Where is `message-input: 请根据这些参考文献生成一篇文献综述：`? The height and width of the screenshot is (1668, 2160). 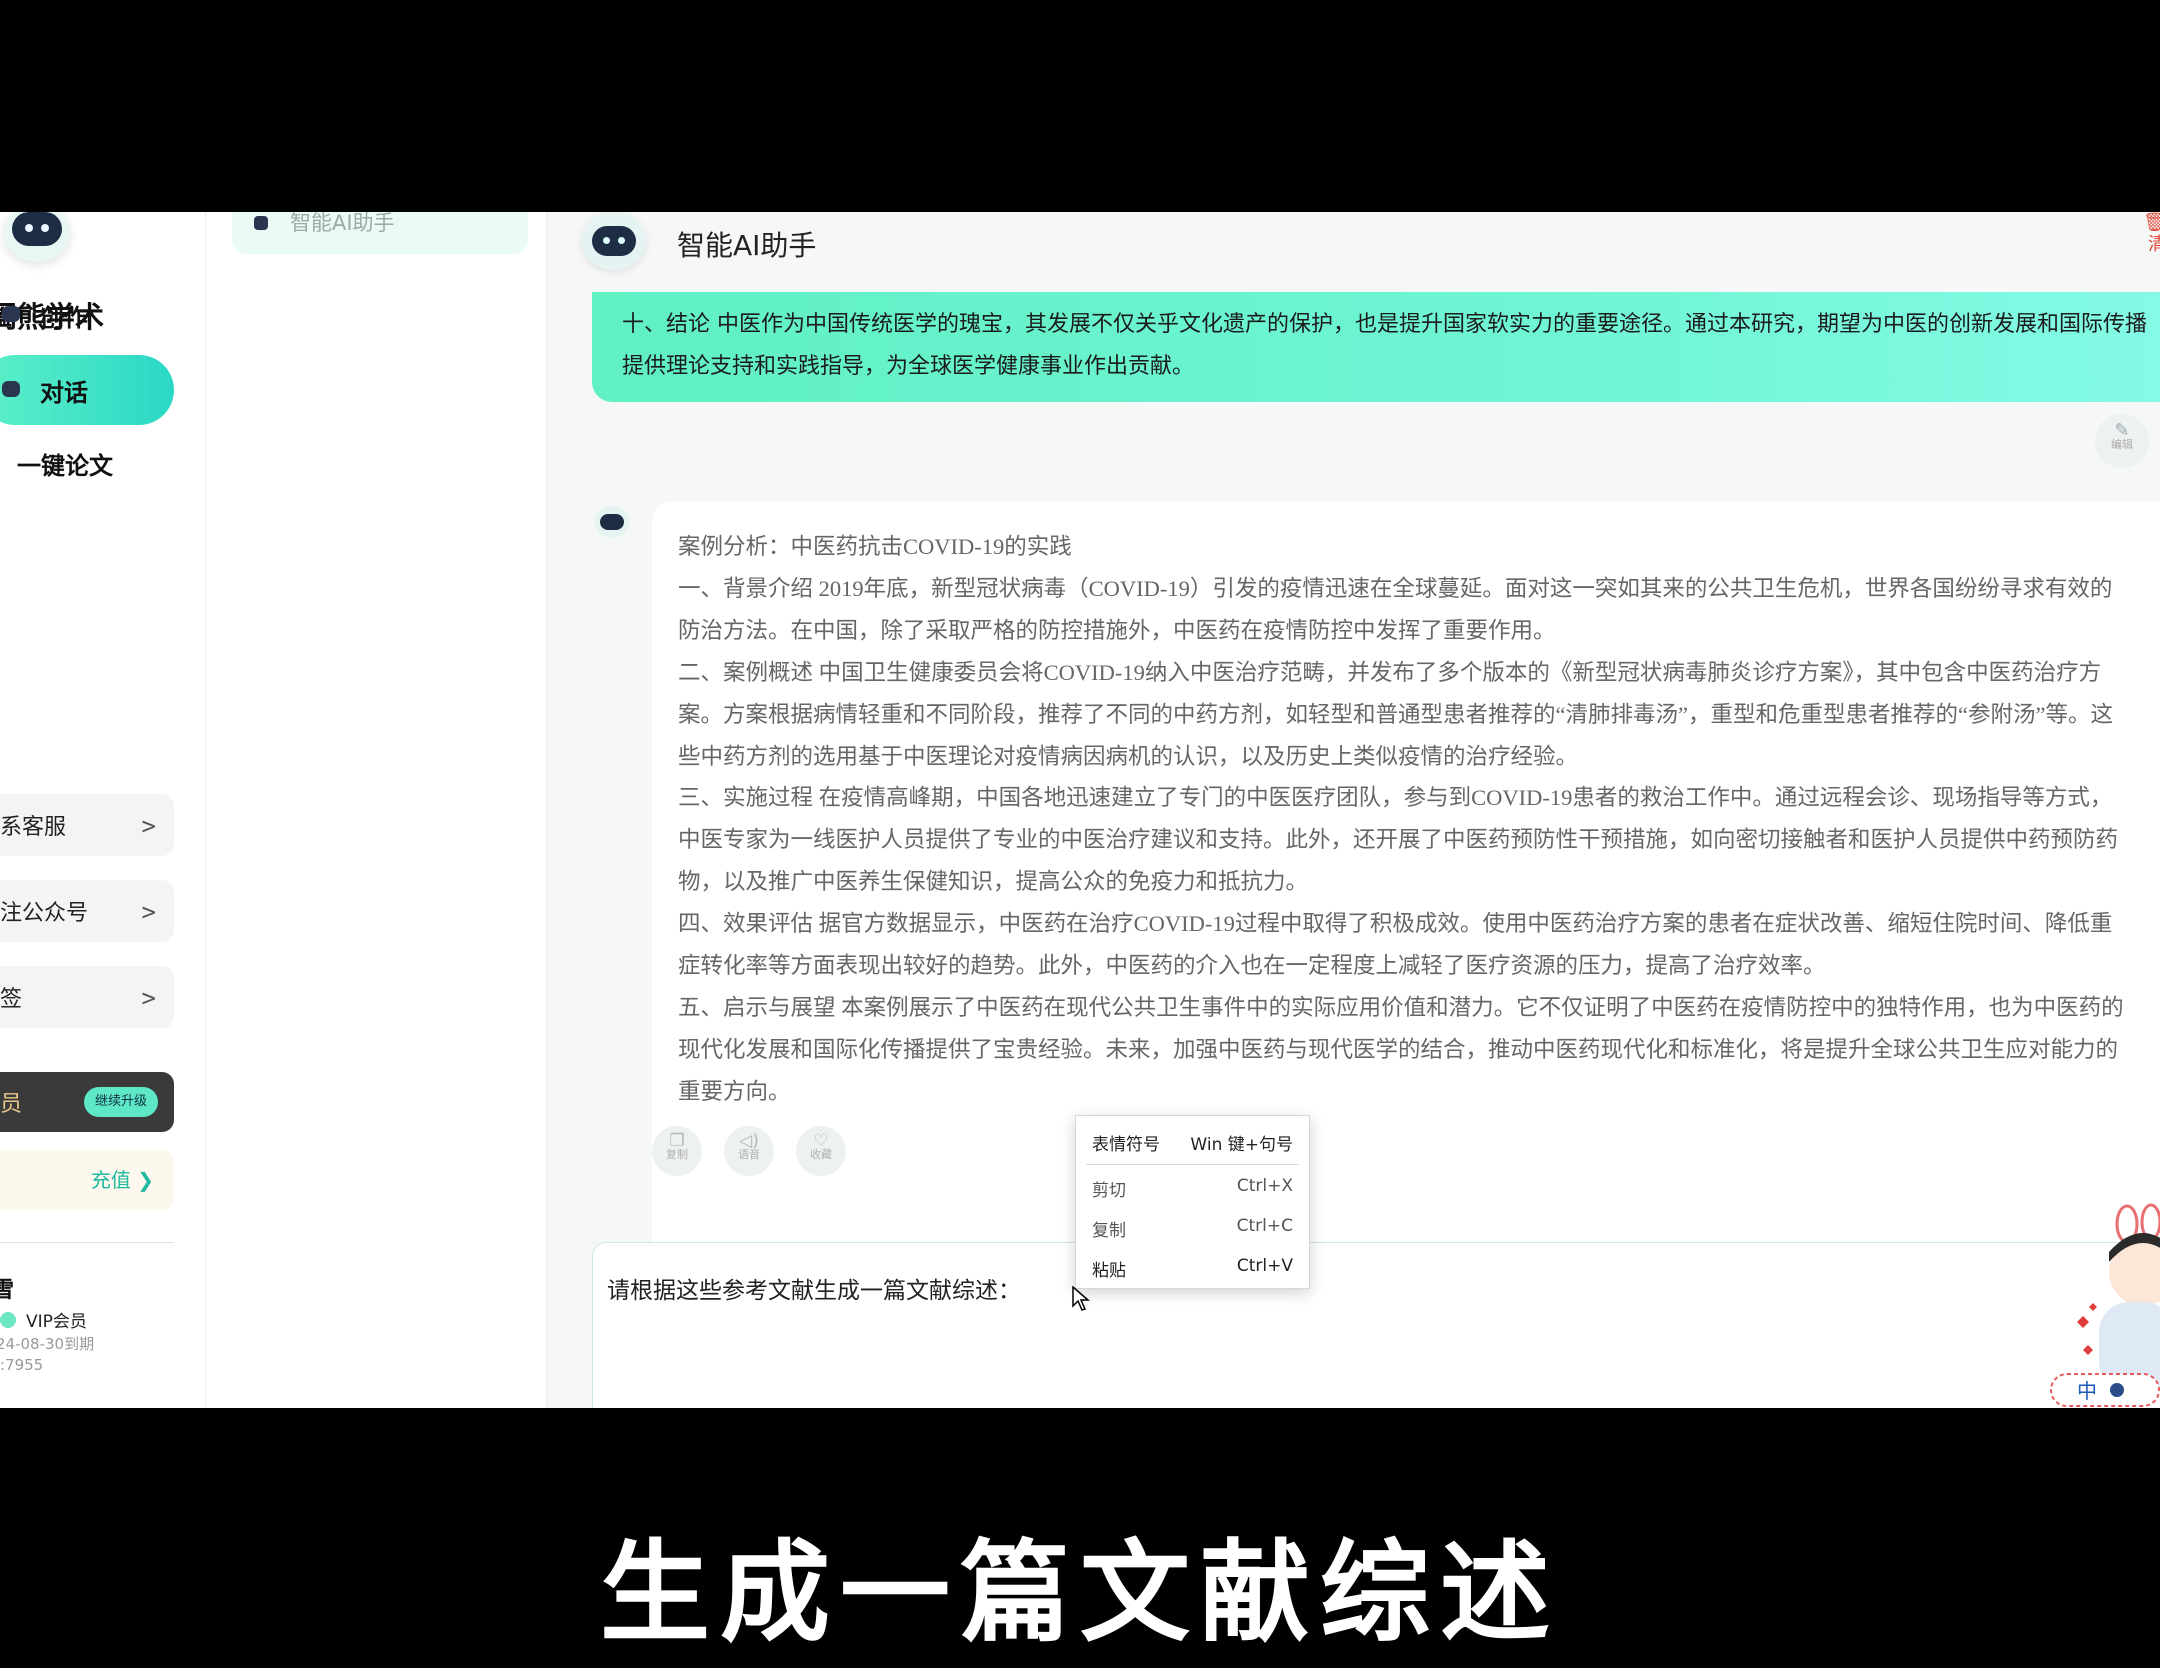
message-input: 请根据这些参考文献生成一篇文献综述： is located at coordinates (1376, 1325).